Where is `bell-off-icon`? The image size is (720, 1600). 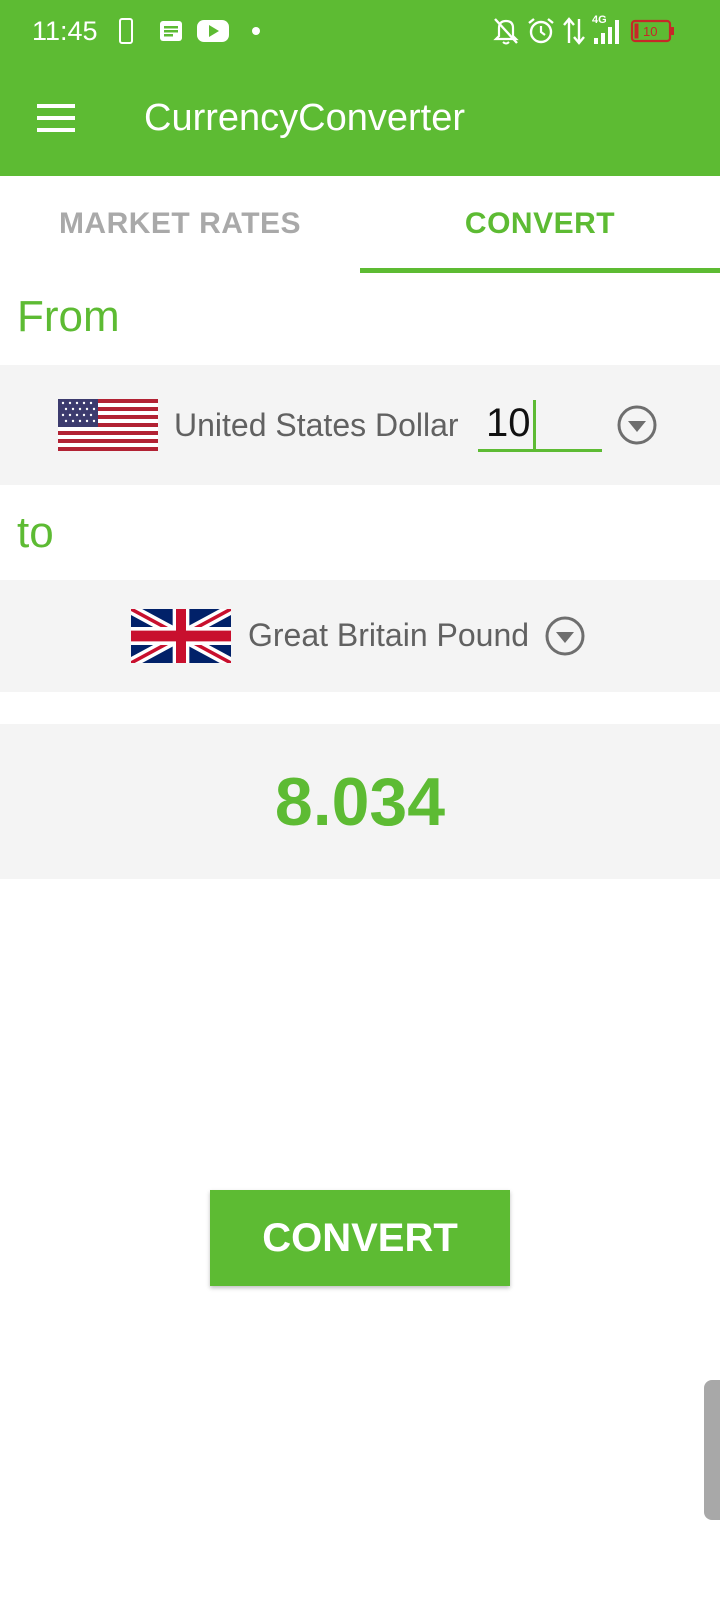 bell-off-icon is located at coordinates (506, 31).